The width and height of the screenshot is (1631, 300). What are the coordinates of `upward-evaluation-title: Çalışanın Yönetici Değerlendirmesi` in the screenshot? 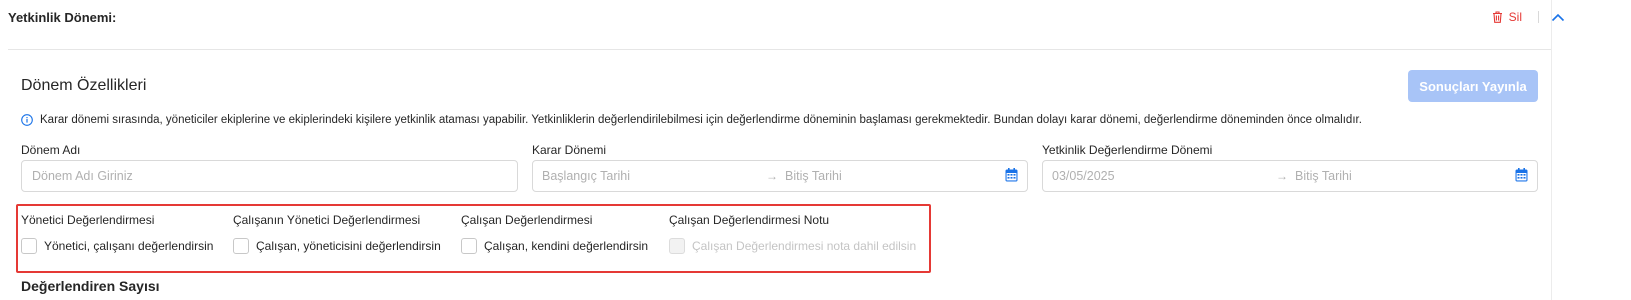 It's located at (327, 220).